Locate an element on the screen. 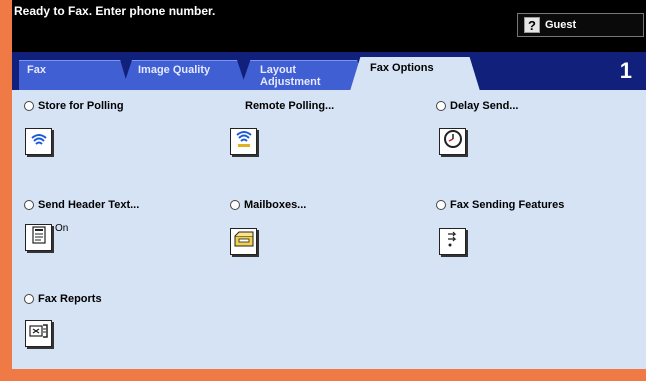  fax-sending-features-option: Fax Sending Features is located at coordinates (500, 205).